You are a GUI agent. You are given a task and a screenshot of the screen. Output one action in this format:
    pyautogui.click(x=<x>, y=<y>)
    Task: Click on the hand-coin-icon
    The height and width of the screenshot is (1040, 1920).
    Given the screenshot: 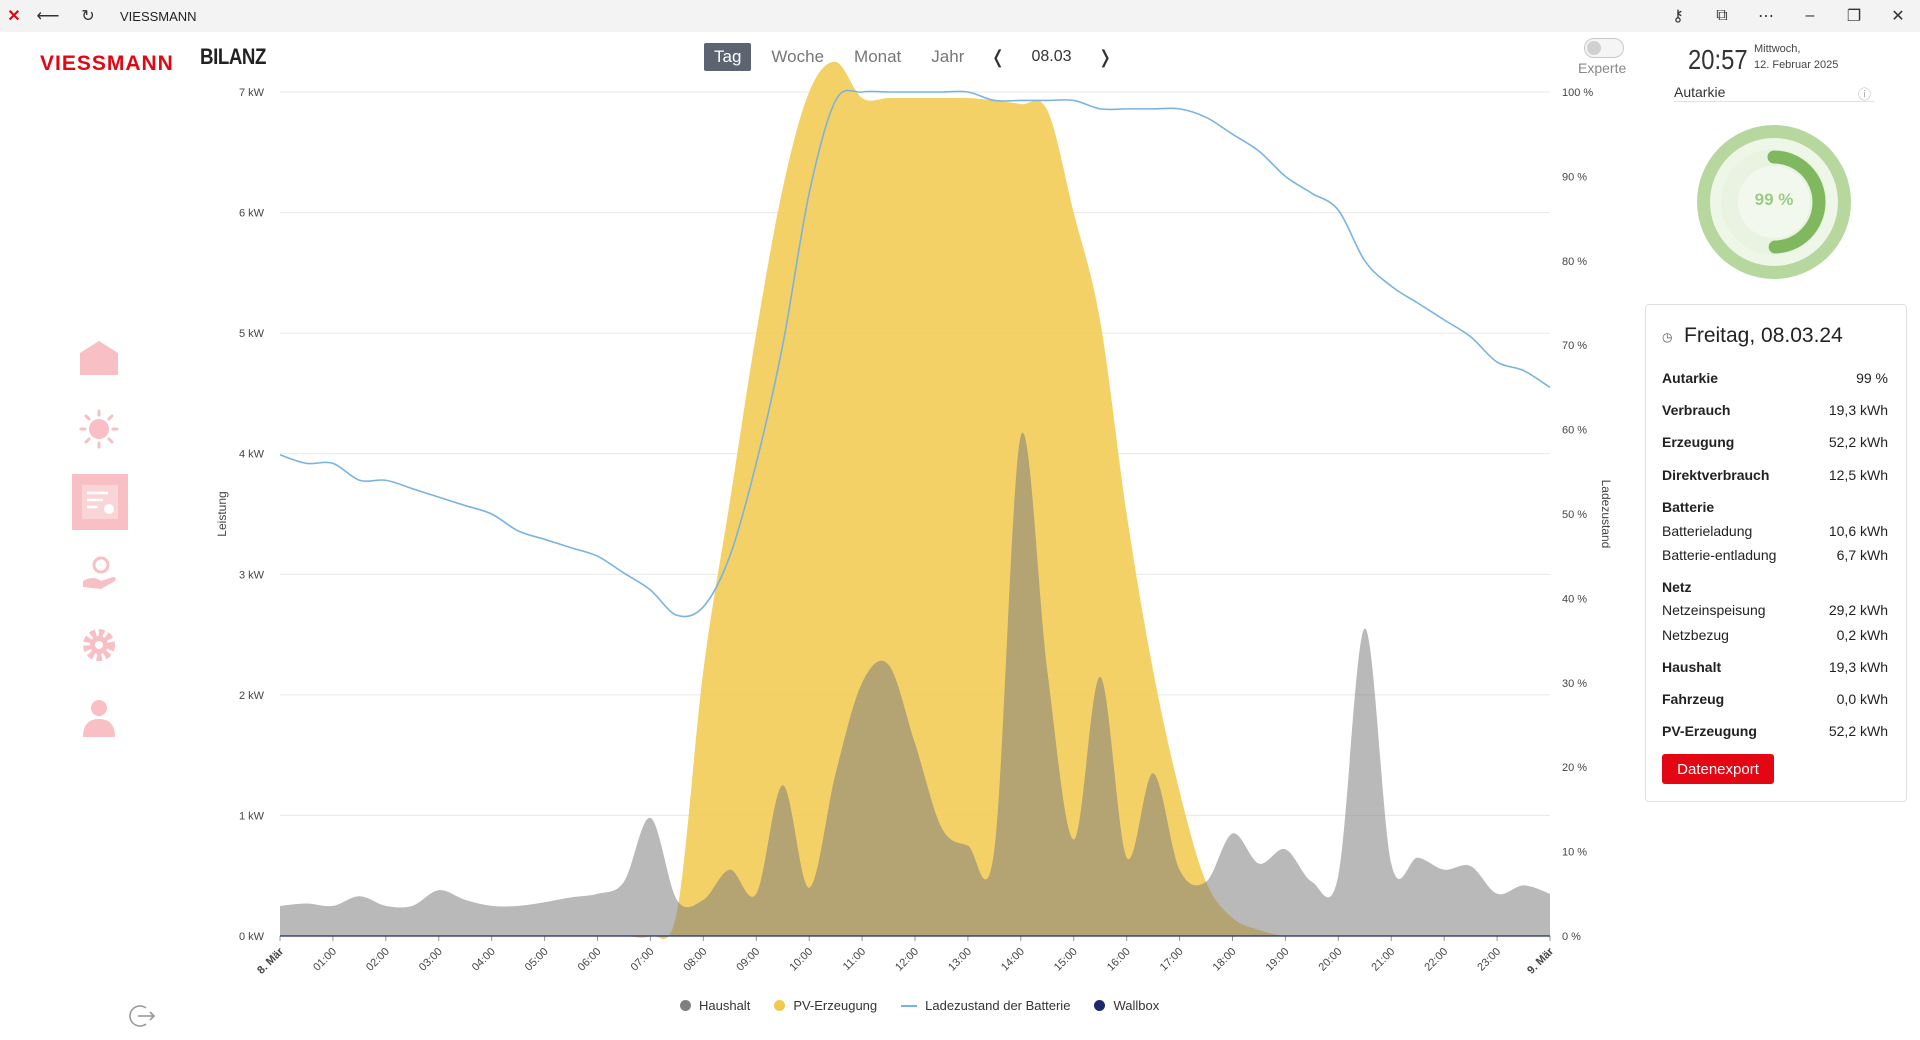 What is the action you would take?
    pyautogui.click(x=99, y=573)
    